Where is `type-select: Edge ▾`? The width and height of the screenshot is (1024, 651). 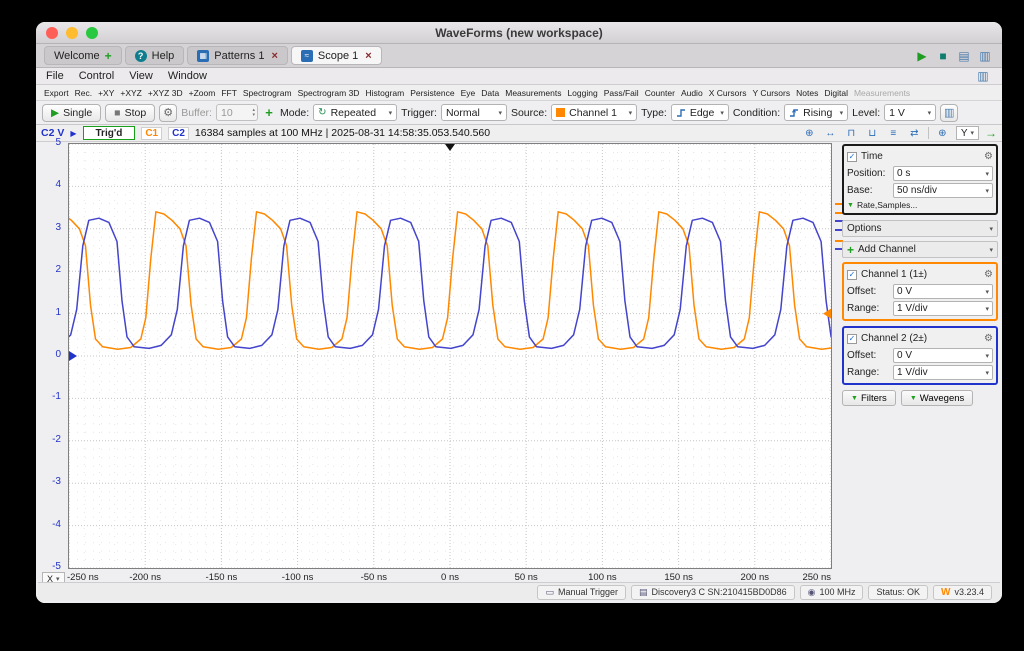 type-select: Edge ▾ is located at coordinates (699, 112).